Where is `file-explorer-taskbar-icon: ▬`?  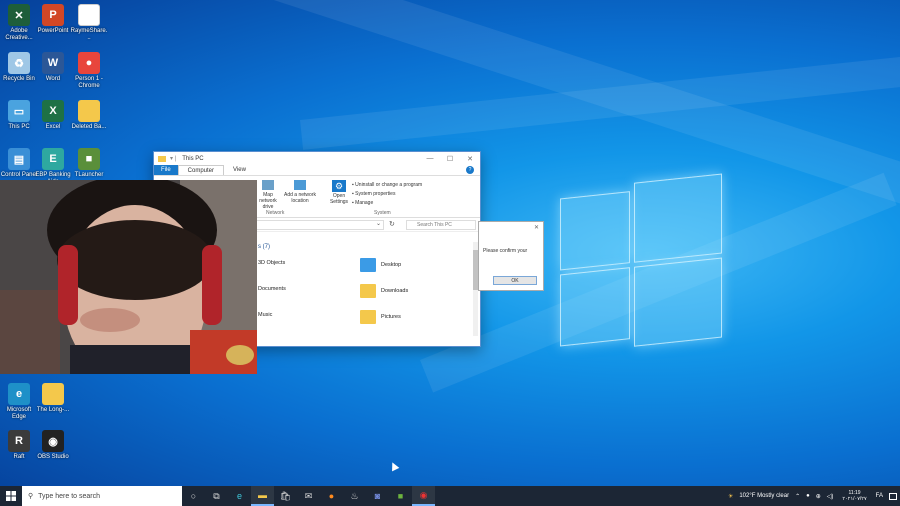 file-explorer-taskbar-icon: ▬ is located at coordinates (262, 496).